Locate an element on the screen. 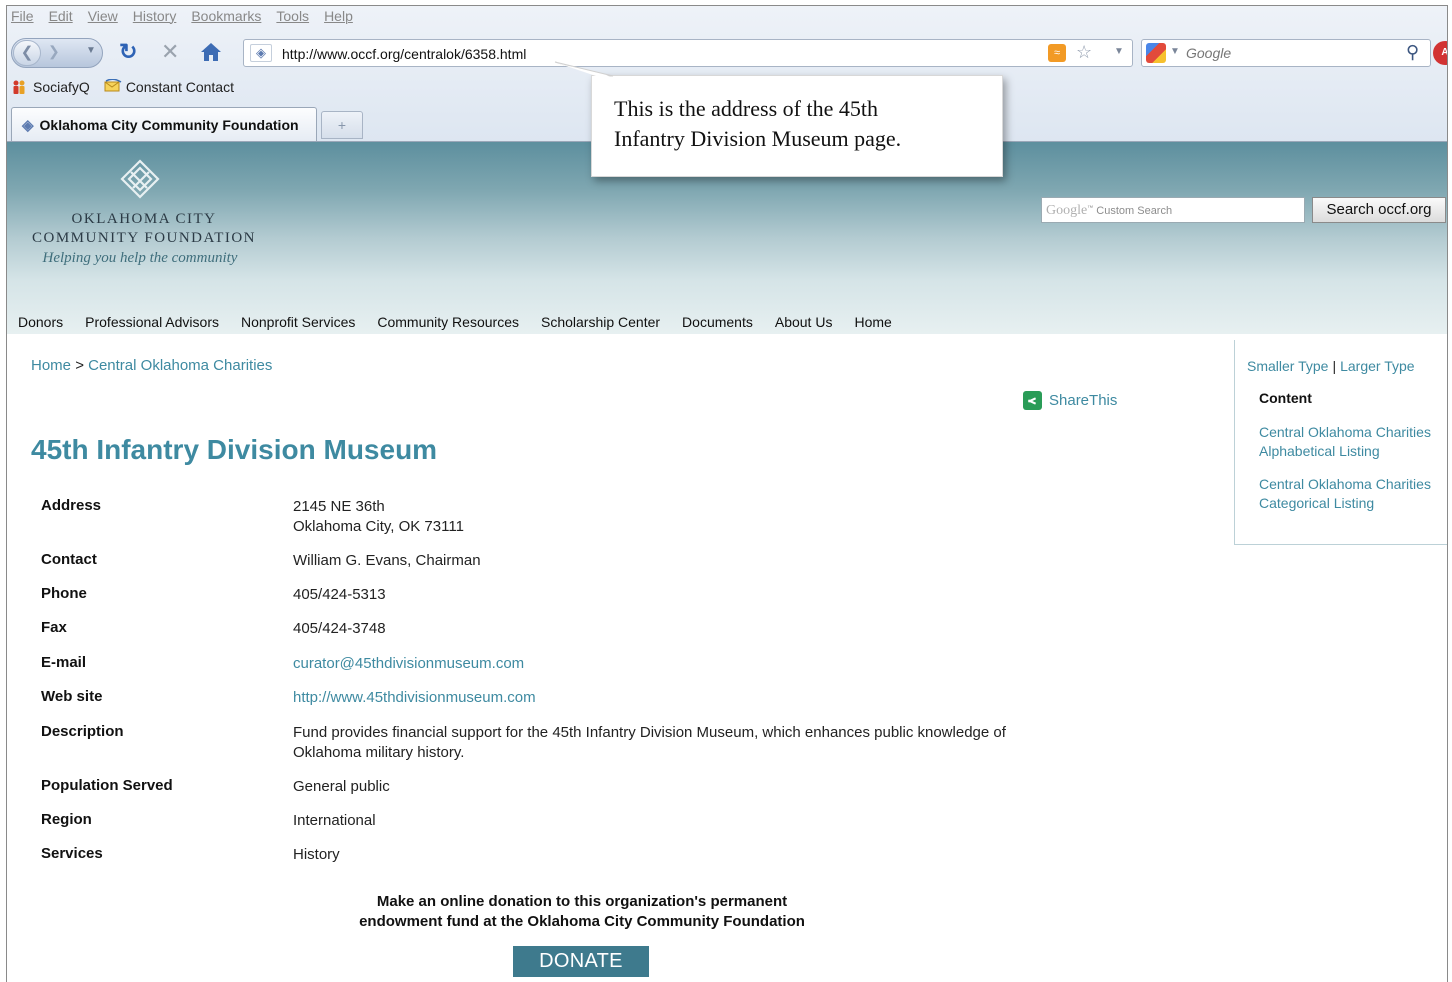  services-label: Services is located at coordinates (72, 853).